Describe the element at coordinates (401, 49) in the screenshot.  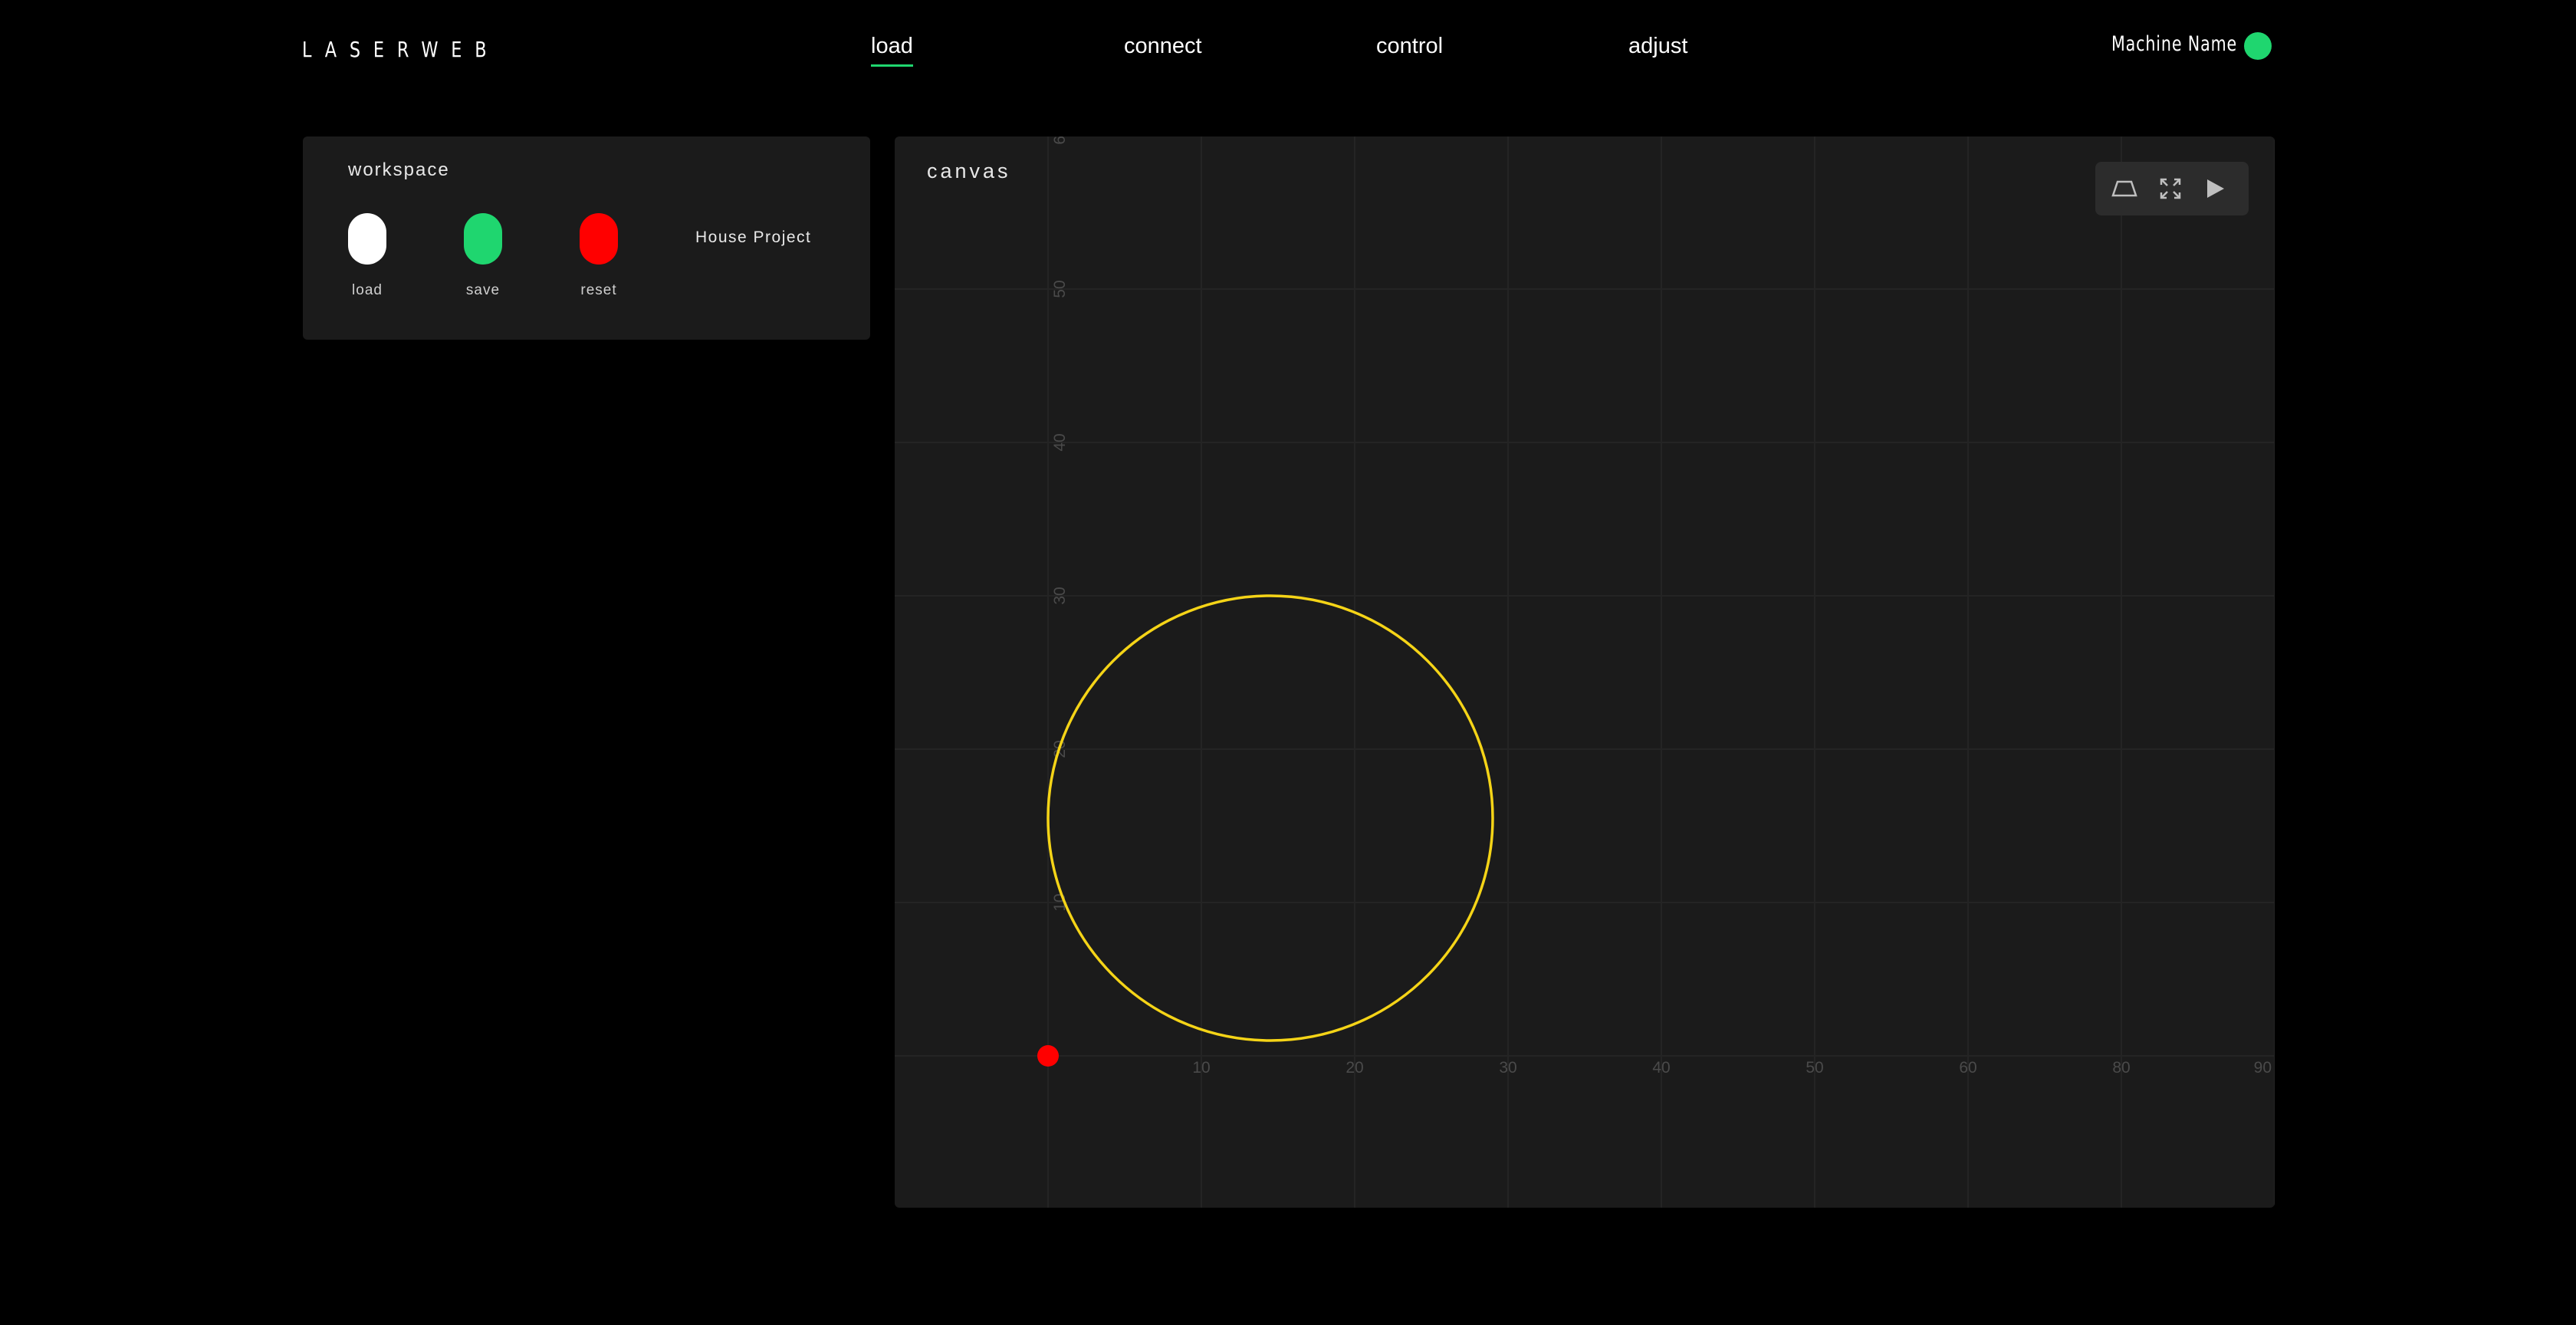
I see `app-logo: LASERWEB` at that location.